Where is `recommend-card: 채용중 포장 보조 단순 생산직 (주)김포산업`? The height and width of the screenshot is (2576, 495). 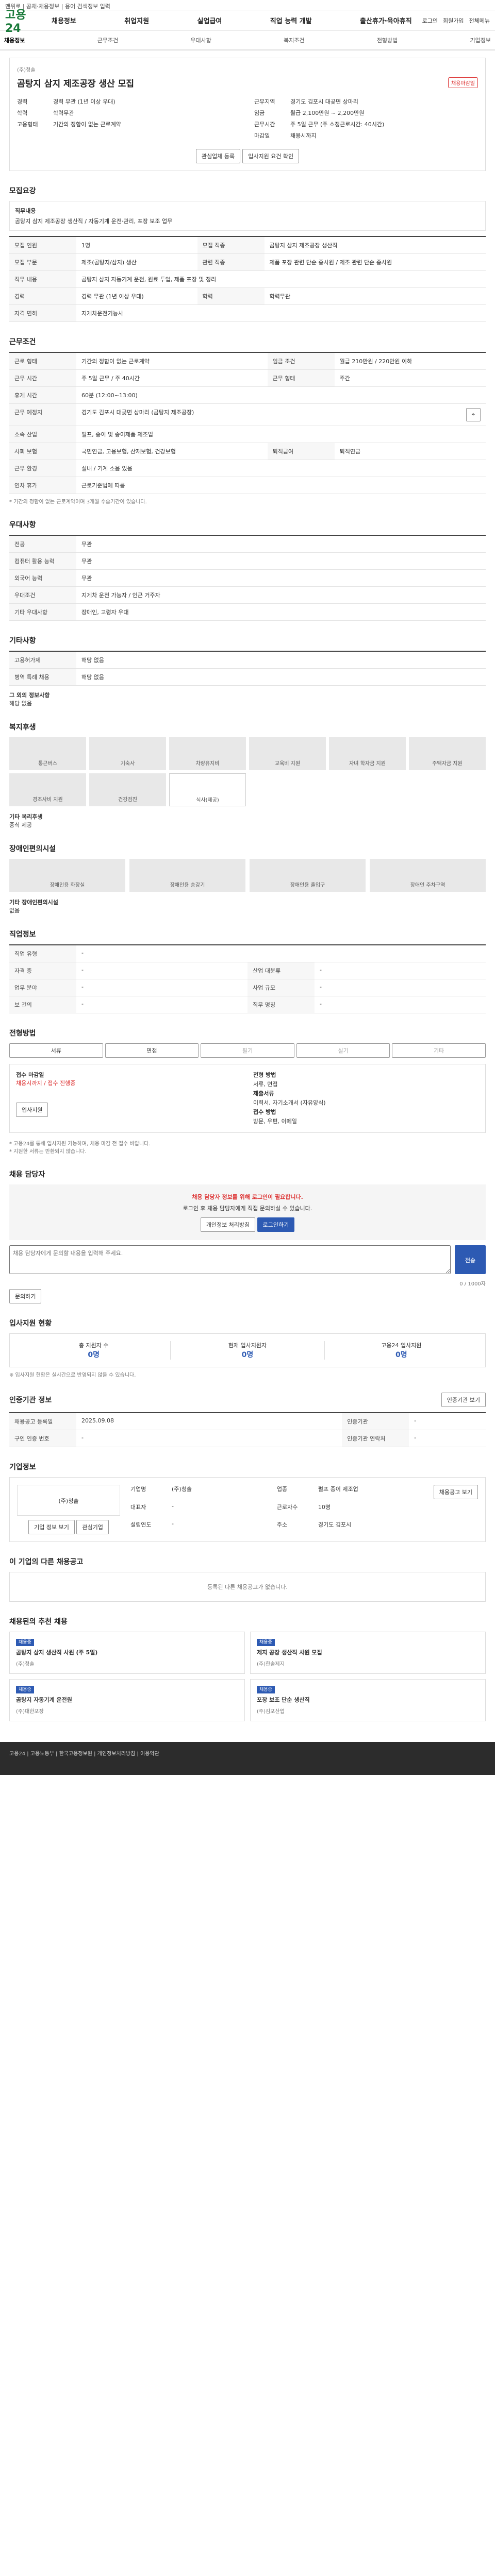 recommend-card: 채용중 포장 보조 단순 생산직 (주)김포산업 is located at coordinates (368, 1700).